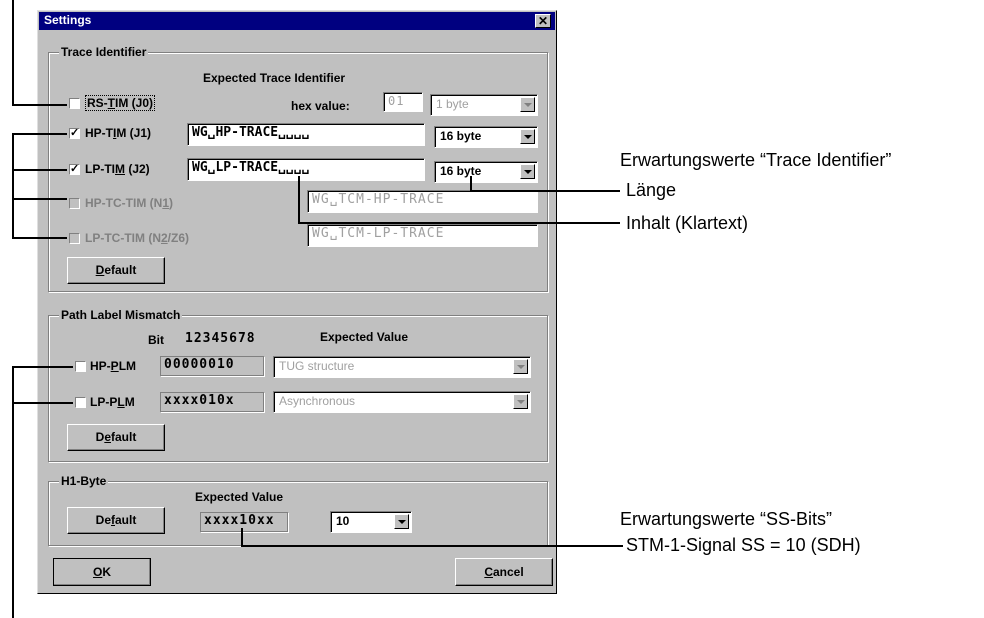  I want to click on rs-length-select: 1 byte, so click(484, 105).